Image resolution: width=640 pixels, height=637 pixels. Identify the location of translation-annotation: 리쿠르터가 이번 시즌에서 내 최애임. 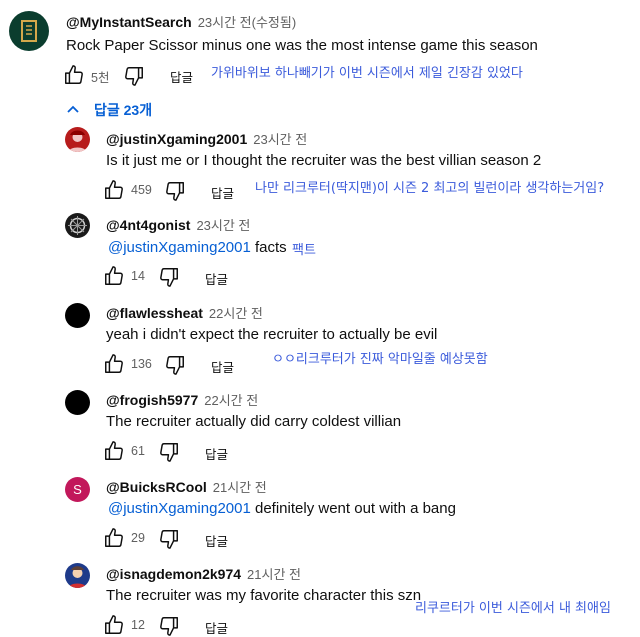
(513, 608).